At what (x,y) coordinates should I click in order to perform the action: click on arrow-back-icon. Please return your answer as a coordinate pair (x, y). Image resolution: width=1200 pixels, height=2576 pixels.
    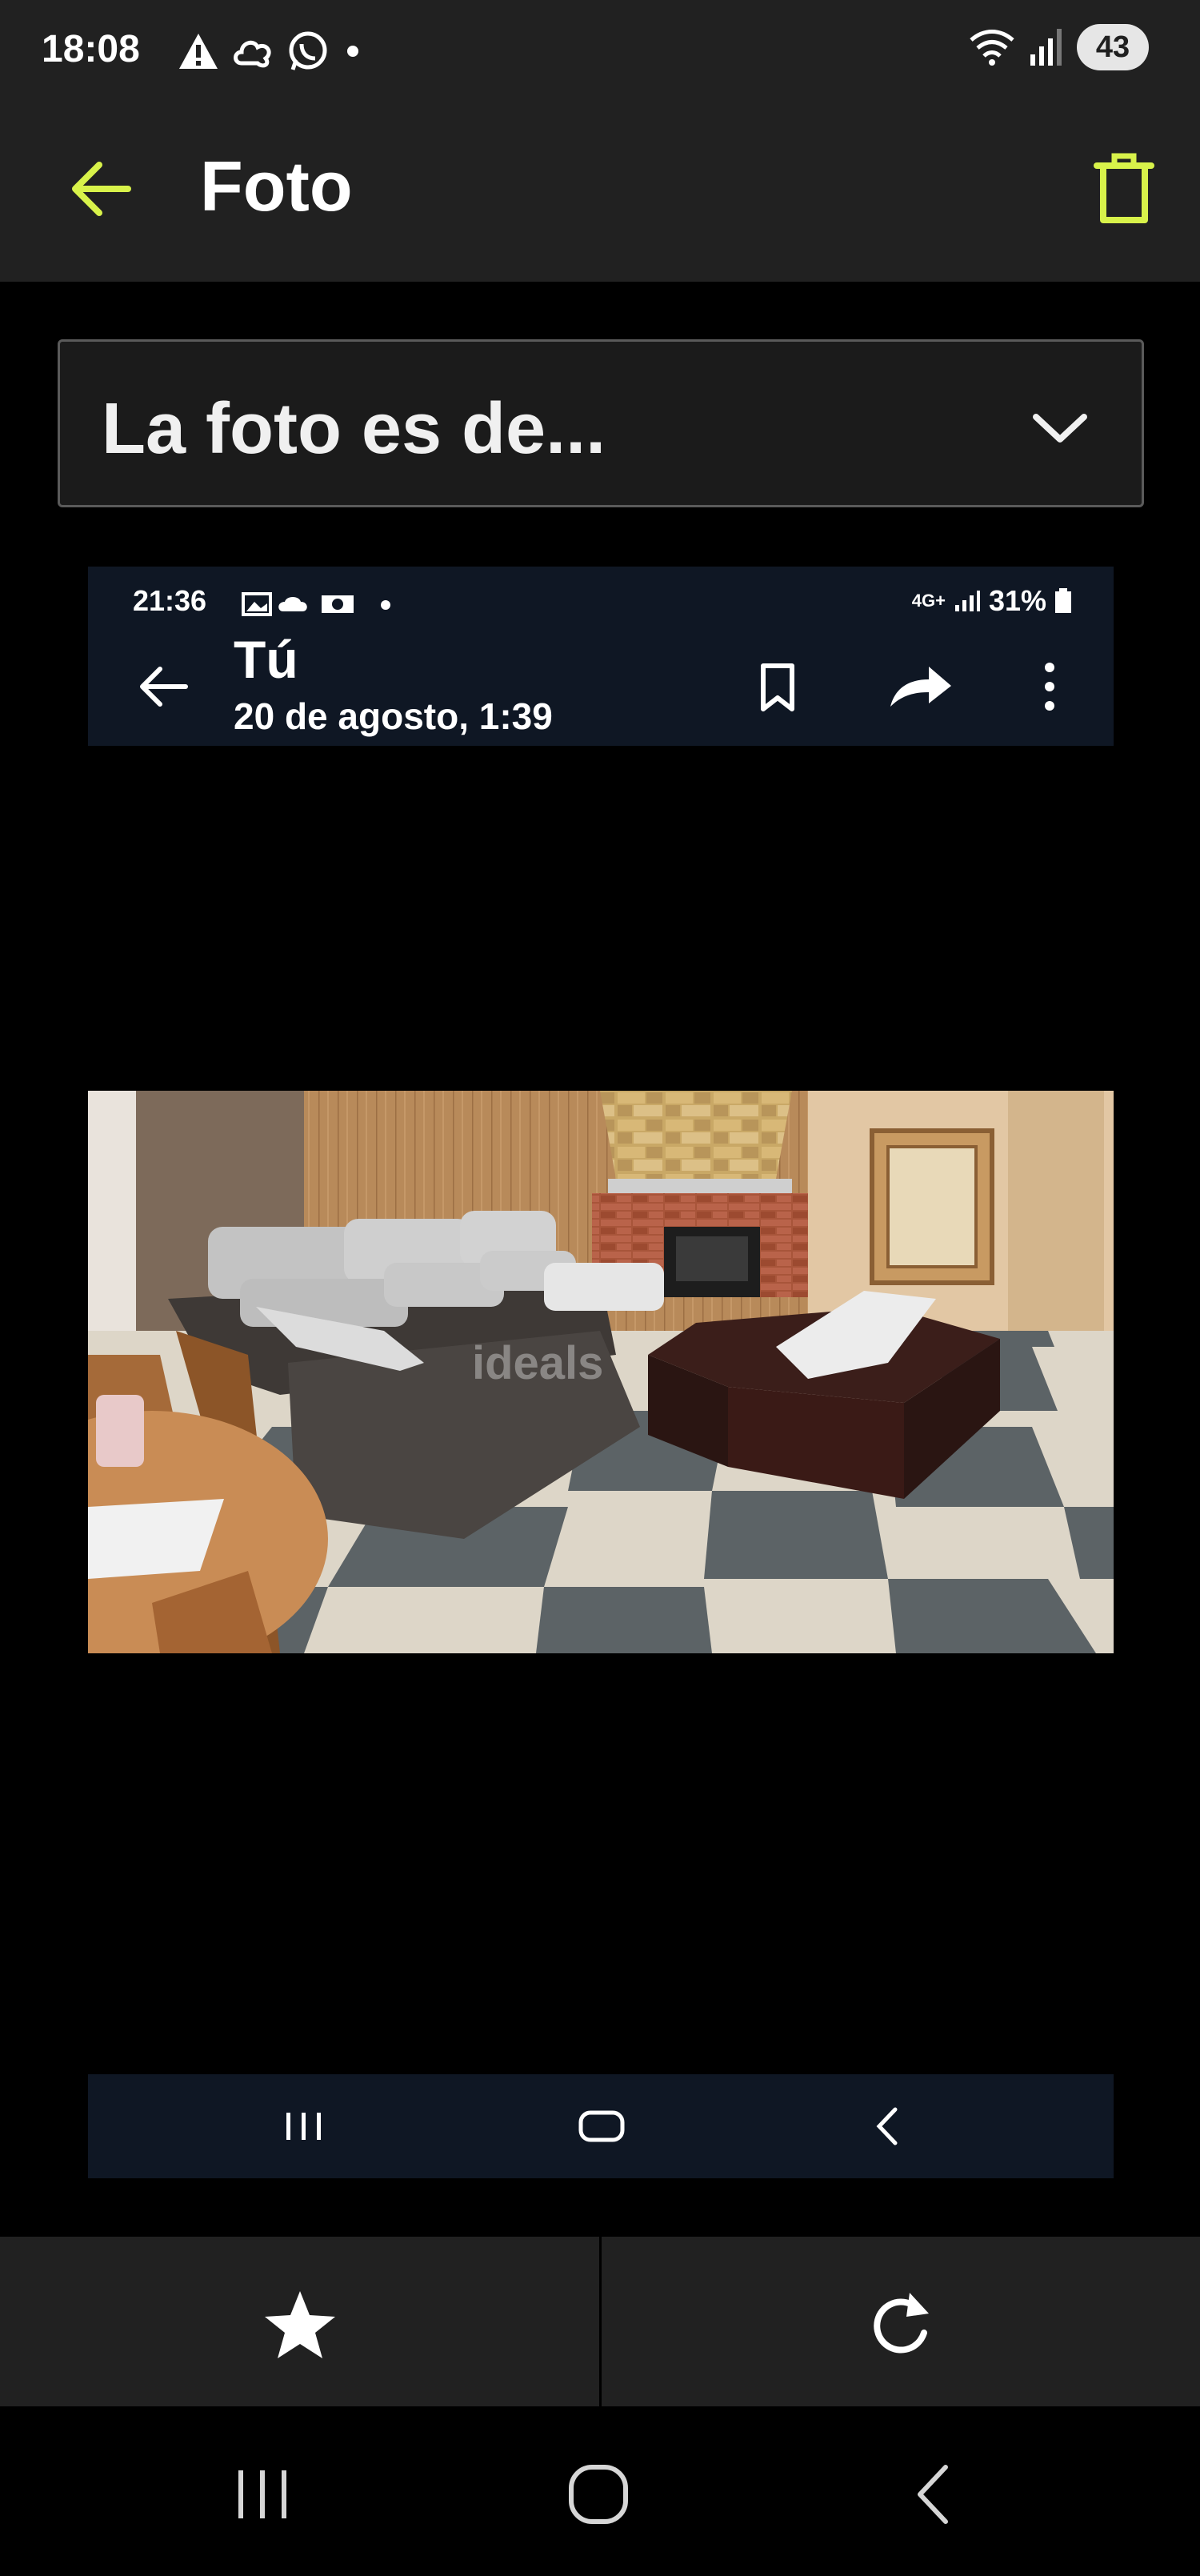
    Looking at the image, I should click on (101, 189).